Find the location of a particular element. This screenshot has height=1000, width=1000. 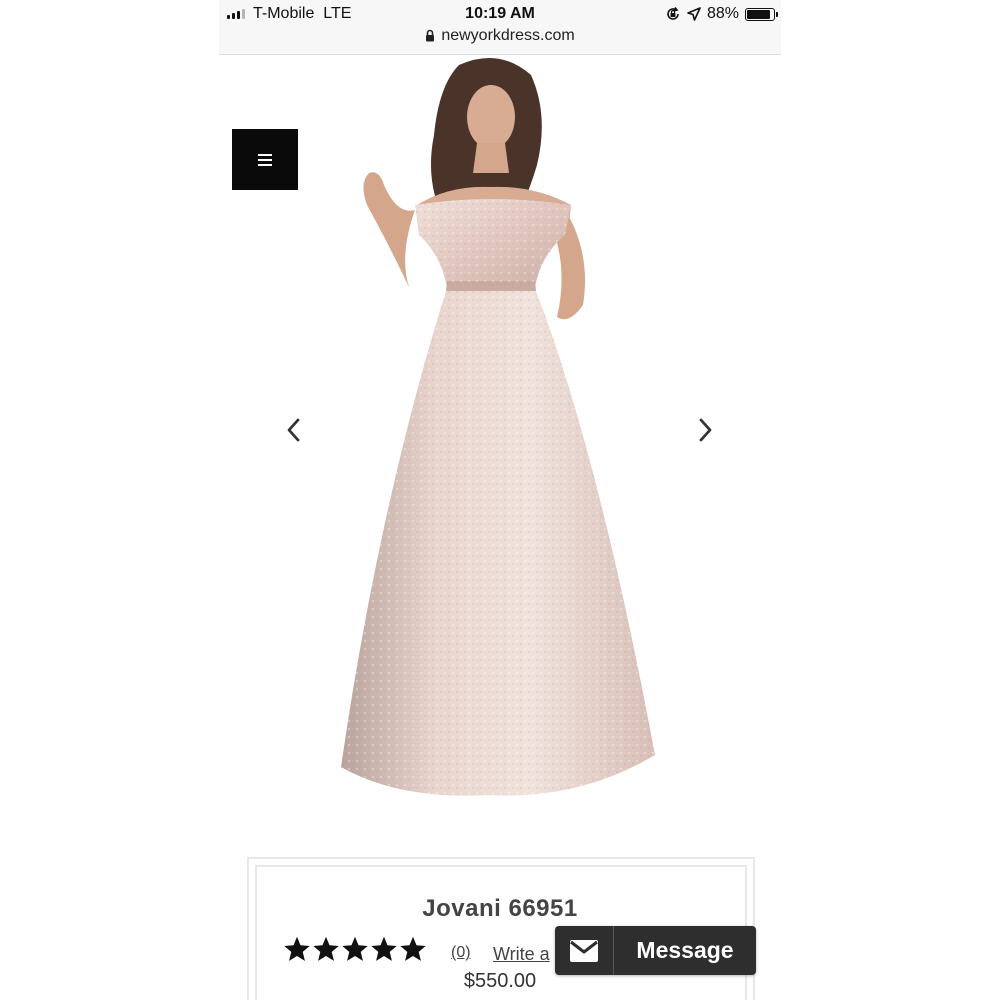

write-review-link: Write a is located at coordinates (521, 954).